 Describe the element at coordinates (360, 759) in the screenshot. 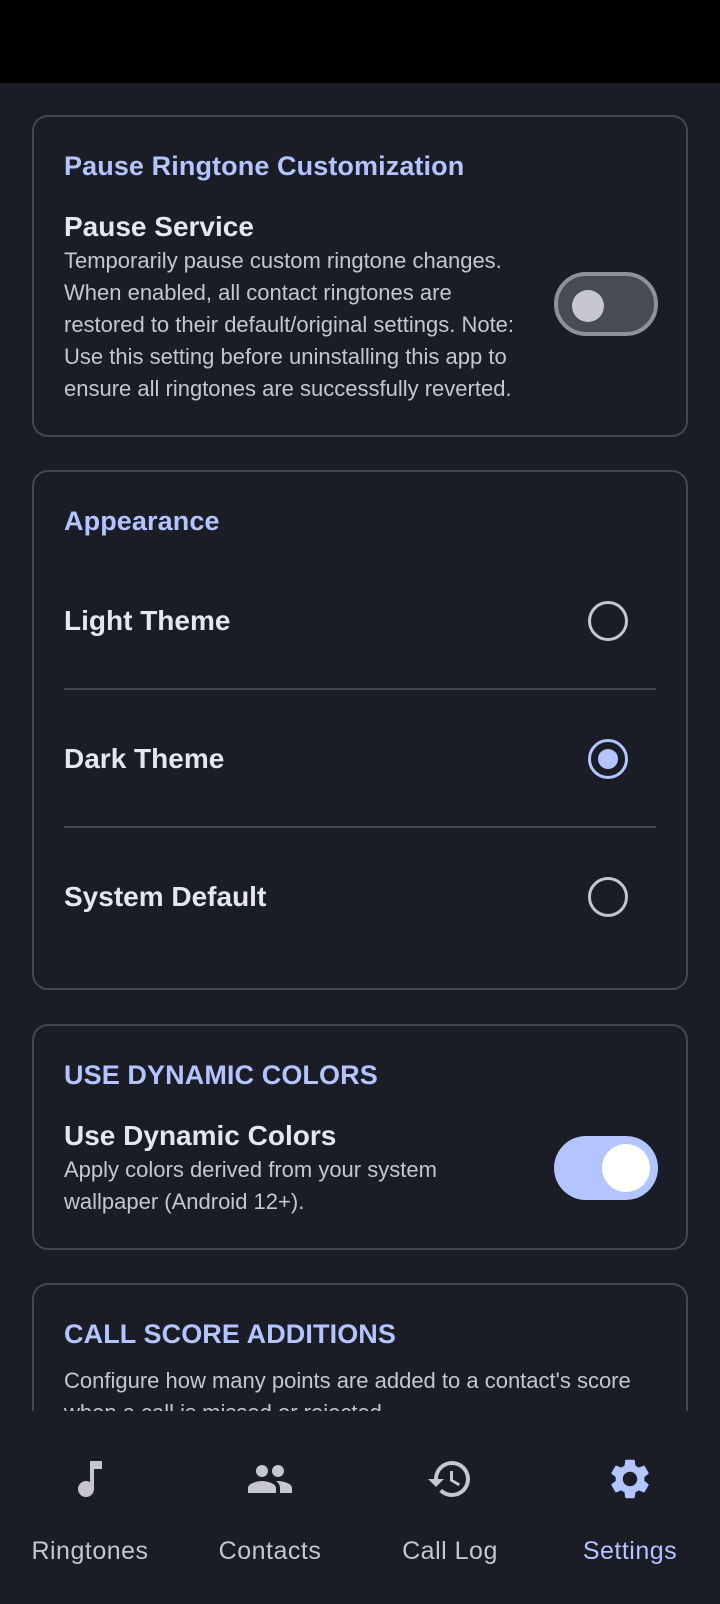

I see `theme-option-dark: Dark Theme` at that location.